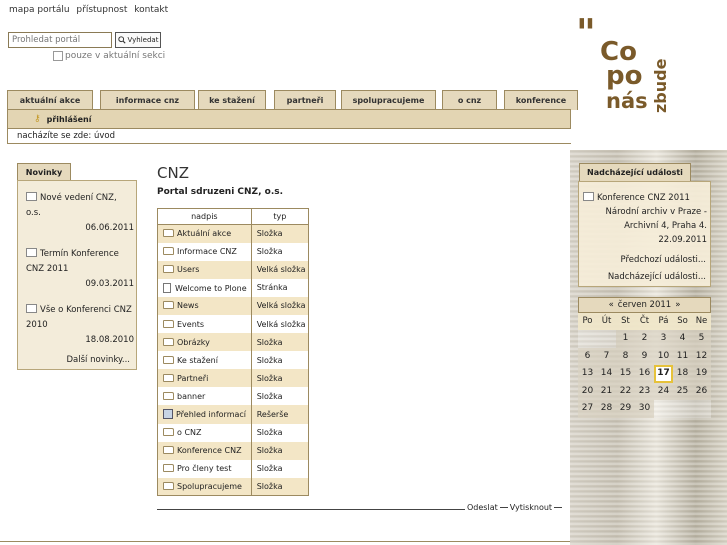 The width and height of the screenshot is (727, 545). I want to click on calendar-day: 2, so click(644, 339).